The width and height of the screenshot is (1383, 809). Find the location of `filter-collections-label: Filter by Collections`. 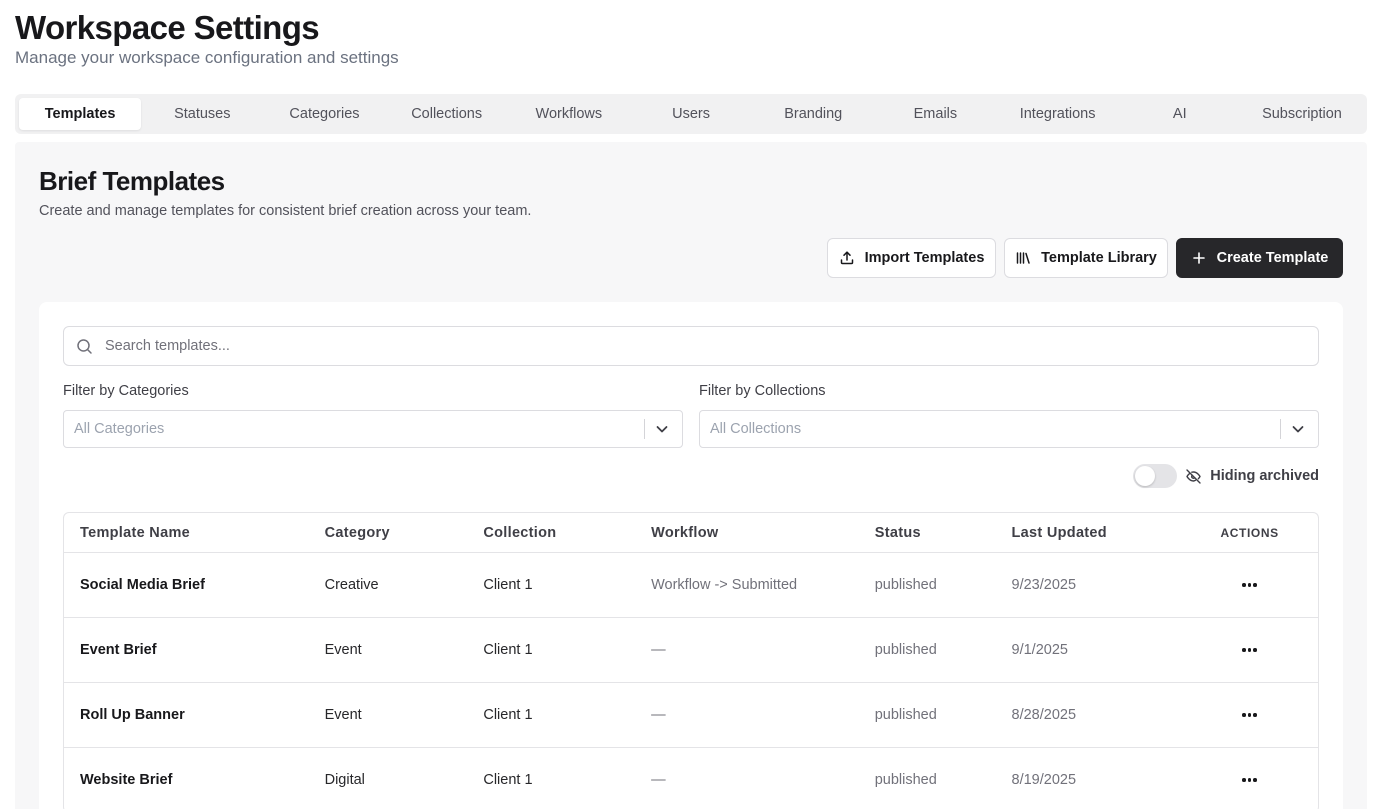

filter-collections-label: Filter by Collections is located at coordinates (762, 391).